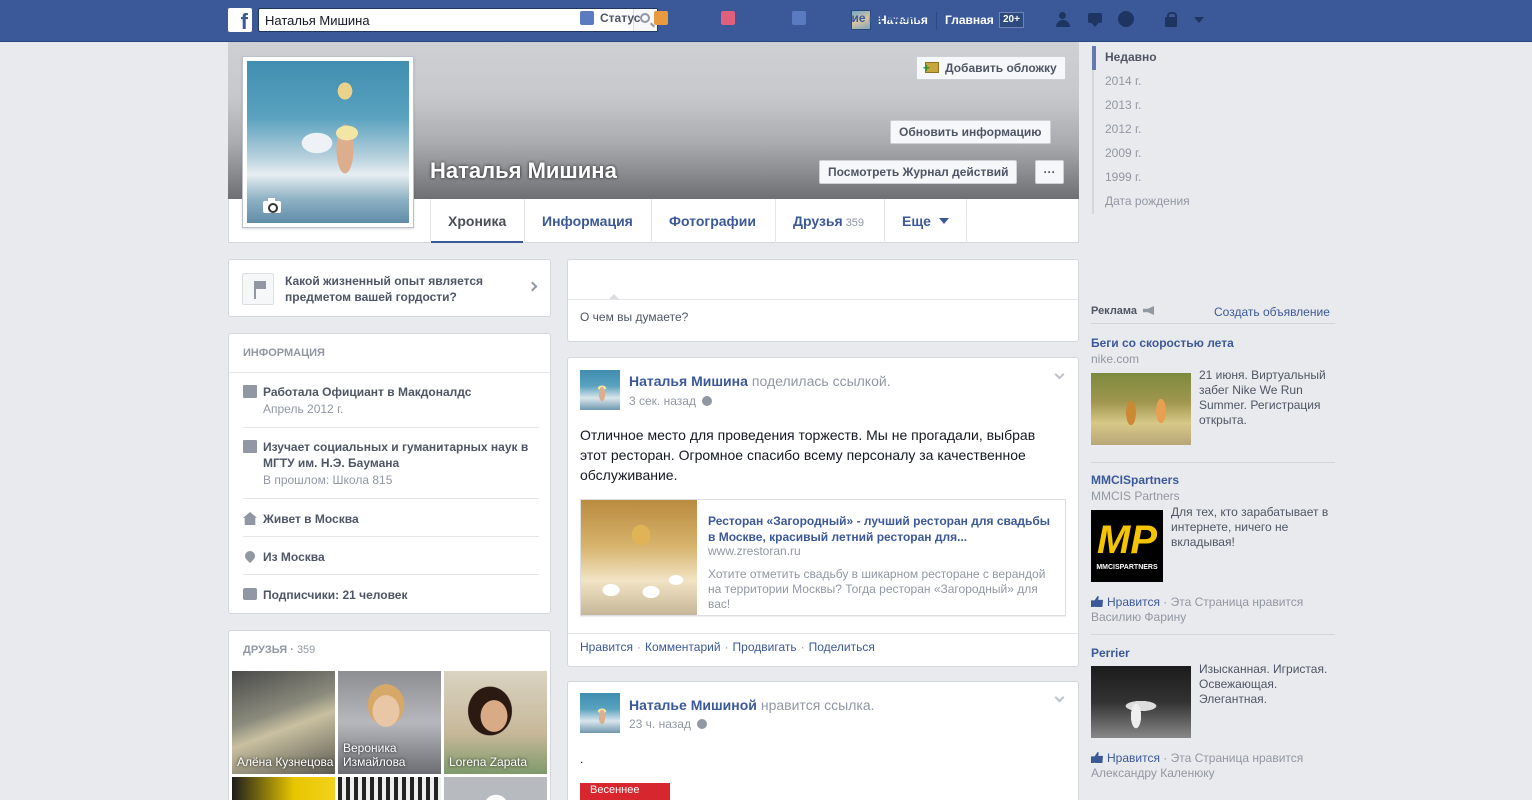 The height and width of the screenshot is (800, 1532). Describe the element at coordinates (634, 317) in the screenshot. I see `composer-input: О чем вы думаете?` at that location.